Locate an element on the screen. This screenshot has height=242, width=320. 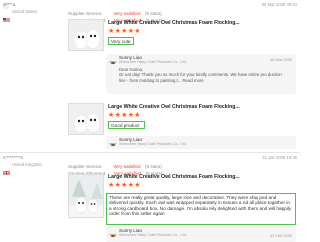
reply-date: 01 Feb 2026 is located at coordinates (281, 235).